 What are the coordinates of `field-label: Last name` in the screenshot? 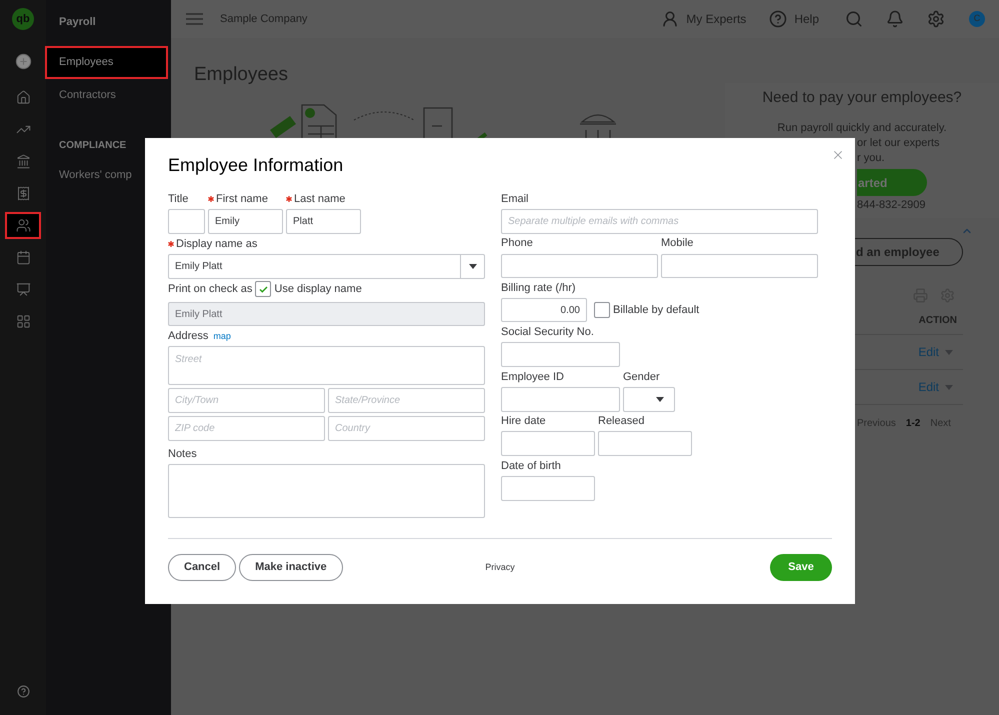 It's located at (320, 199).